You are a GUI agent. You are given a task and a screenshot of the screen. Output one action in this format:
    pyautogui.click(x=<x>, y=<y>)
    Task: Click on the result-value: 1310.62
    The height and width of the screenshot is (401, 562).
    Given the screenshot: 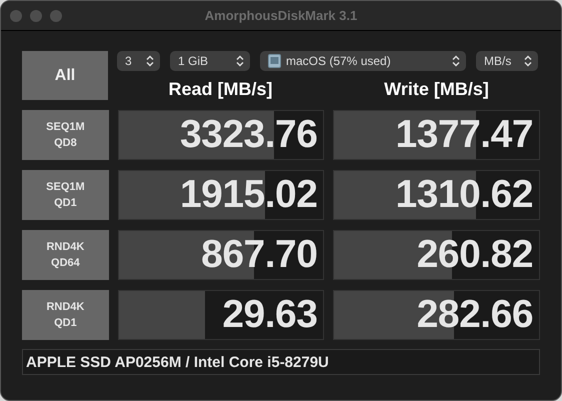 What is the action you would take?
    pyautogui.click(x=465, y=195)
    